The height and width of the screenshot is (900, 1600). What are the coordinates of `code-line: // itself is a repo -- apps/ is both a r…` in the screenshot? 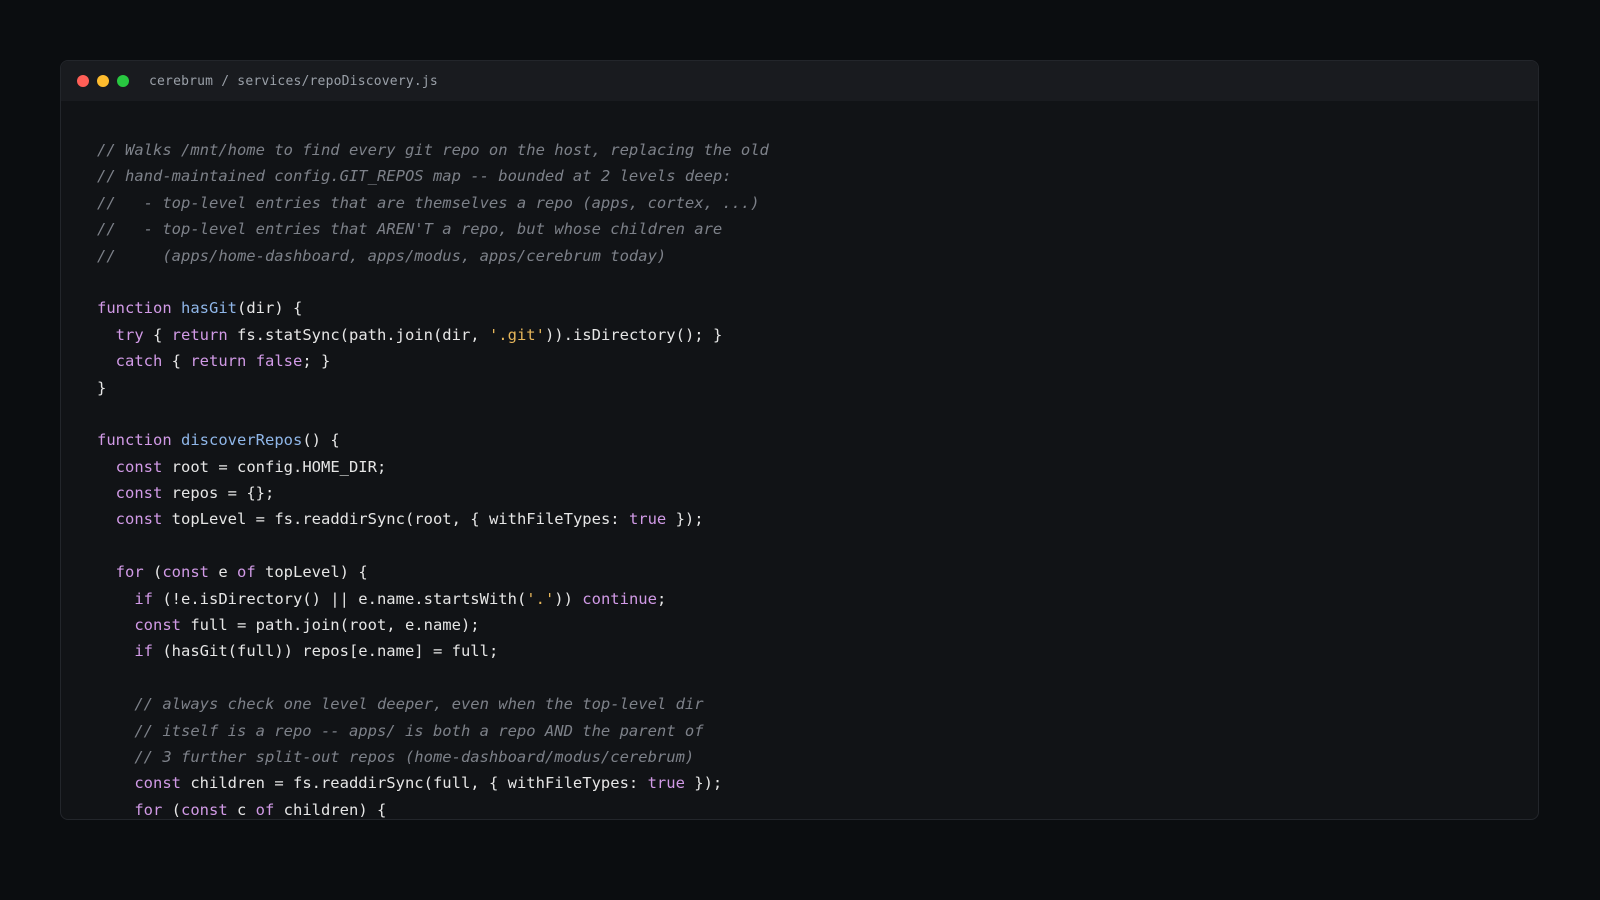 It's located at (807, 731).